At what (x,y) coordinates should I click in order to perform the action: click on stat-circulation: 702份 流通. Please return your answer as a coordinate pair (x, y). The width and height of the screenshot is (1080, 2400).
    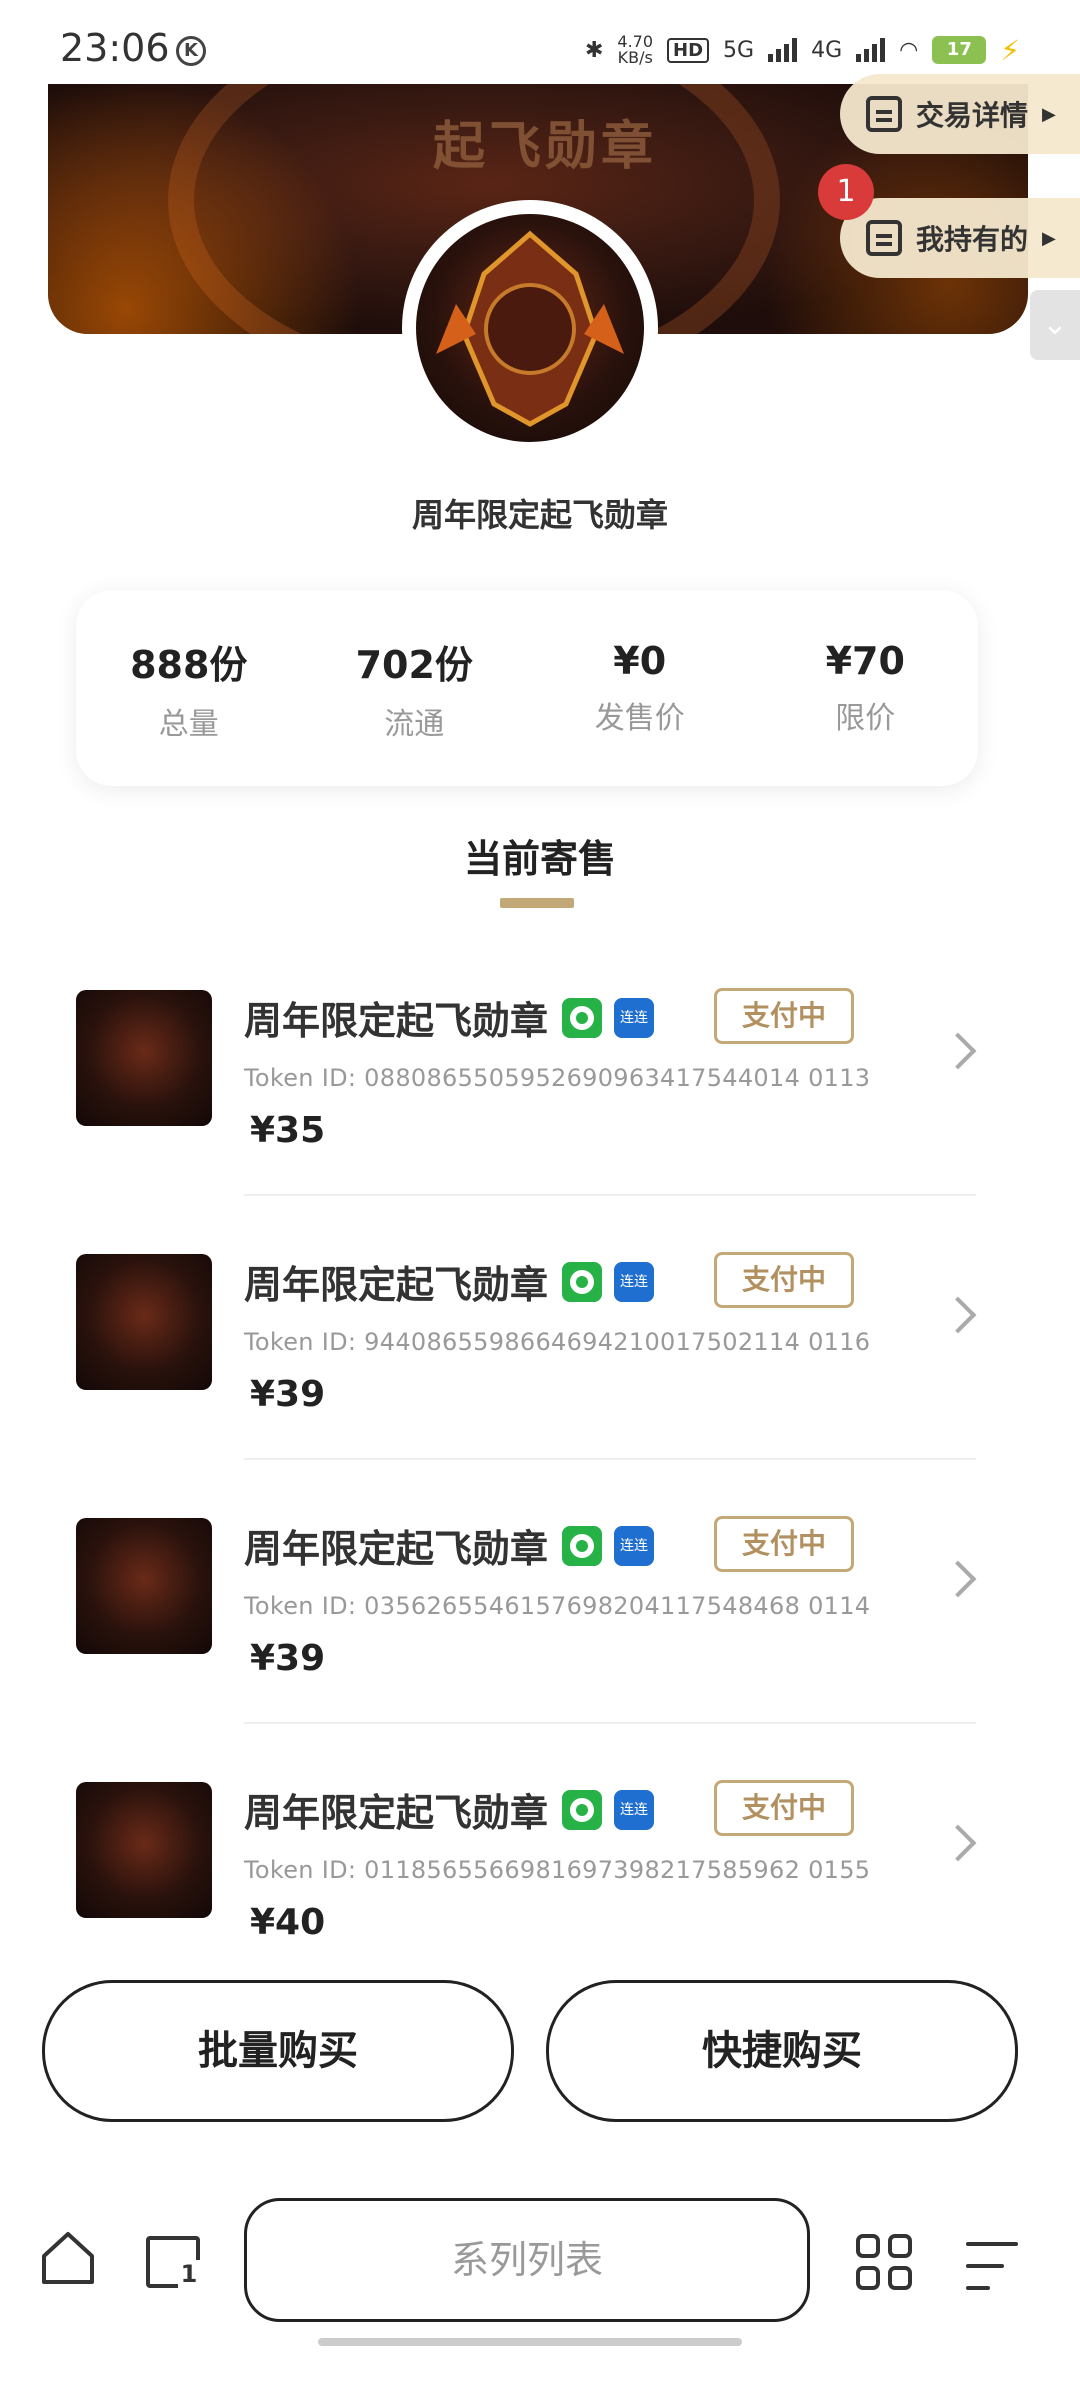
    Looking at the image, I should click on (414, 692).